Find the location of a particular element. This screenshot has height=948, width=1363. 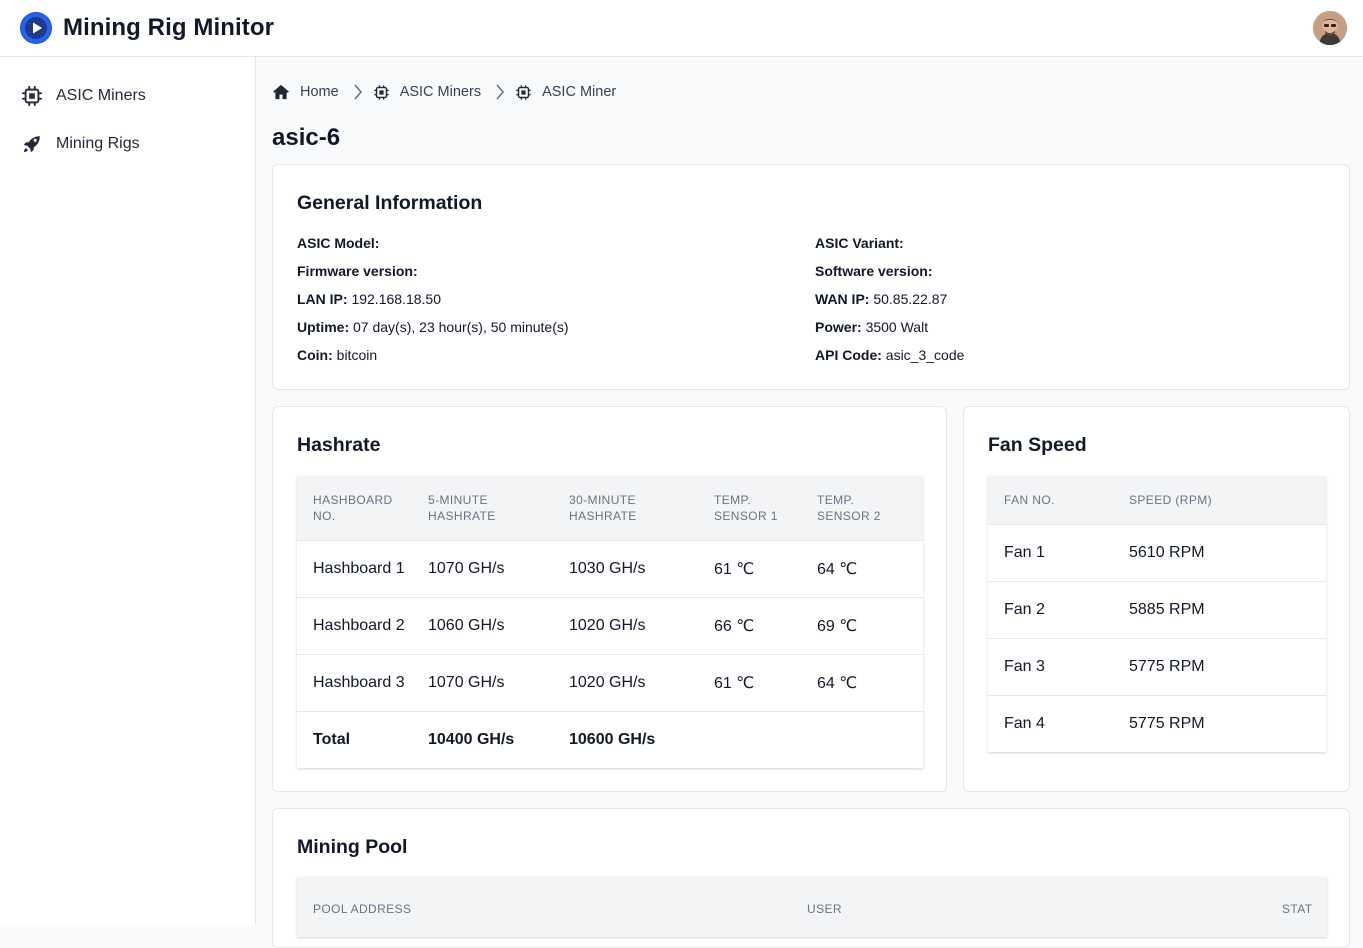

info-api-code: API Code: asic_3_code is located at coordinates (890, 355).